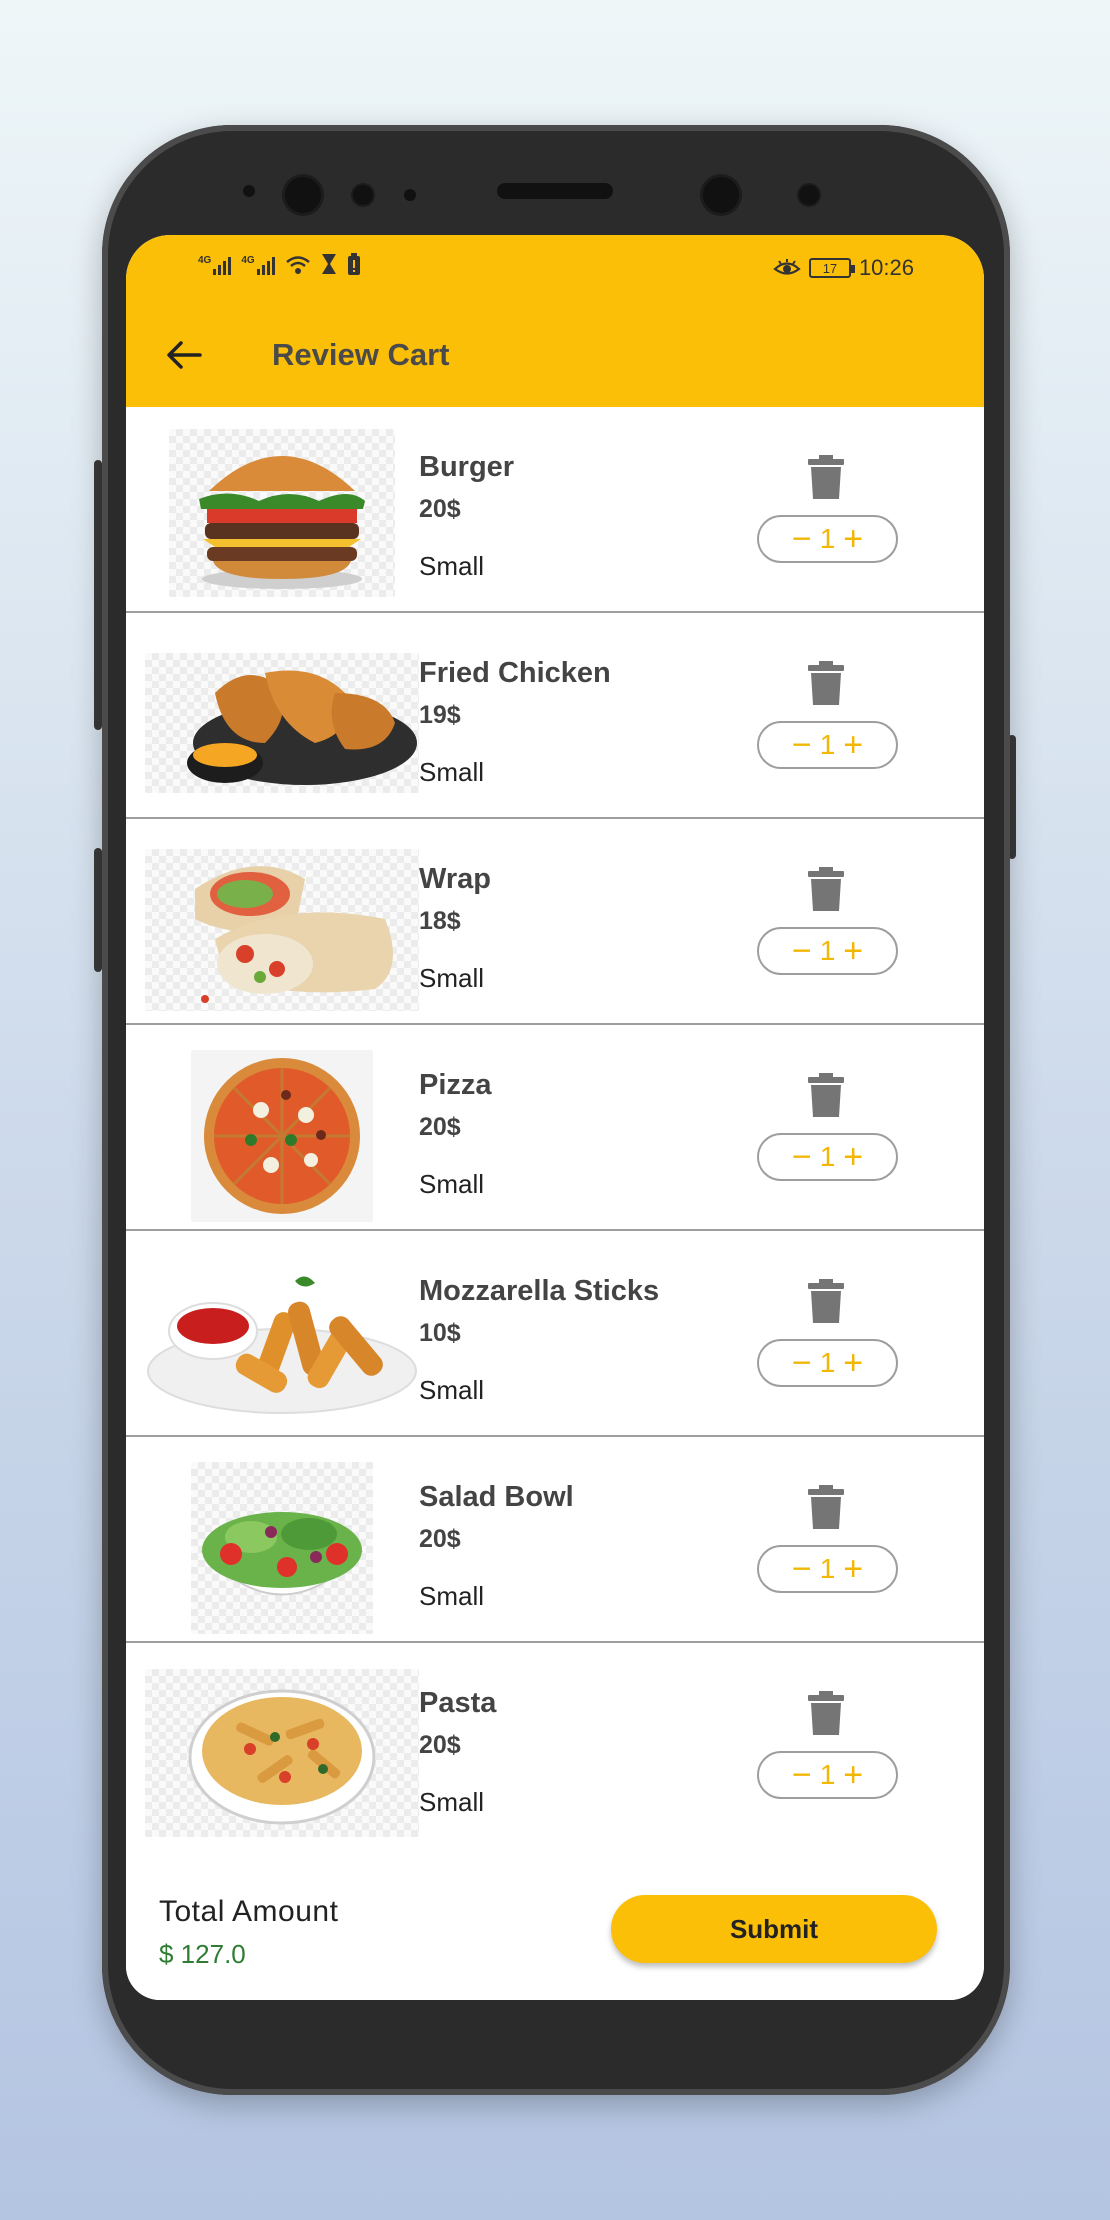 This screenshot has width=1110, height=2220. What do you see at coordinates (774, 1929) in the screenshot?
I see `submit-button: Submit` at bounding box center [774, 1929].